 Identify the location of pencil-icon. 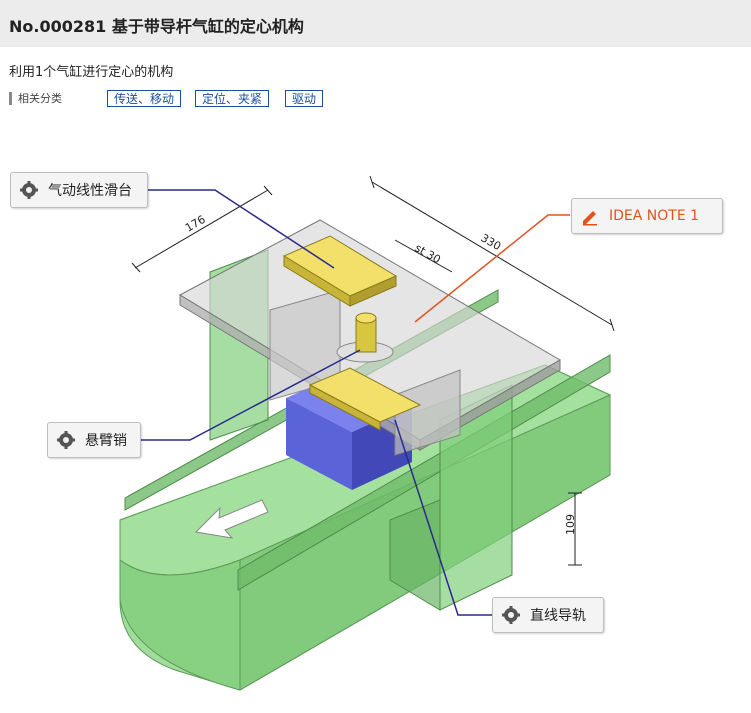
(590, 218).